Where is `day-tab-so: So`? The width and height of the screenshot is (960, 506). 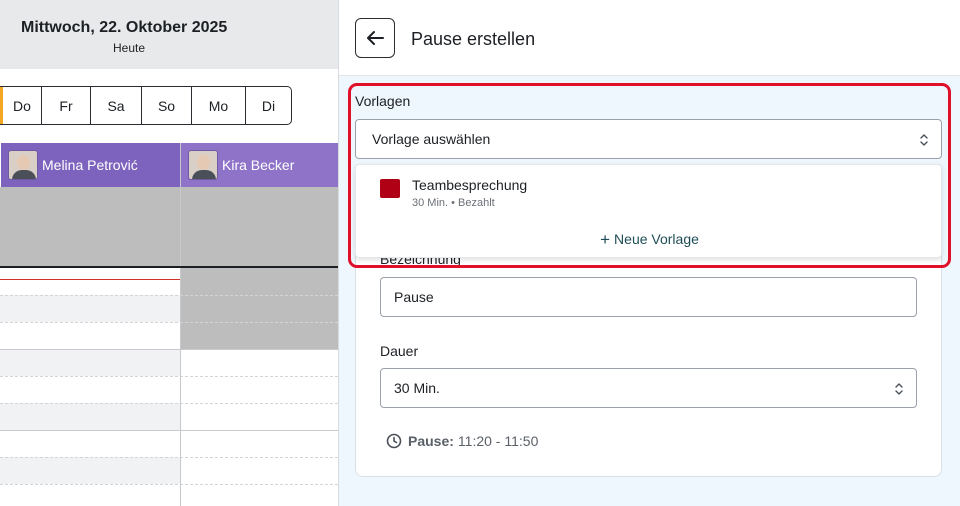 day-tab-so: So is located at coordinates (166, 105).